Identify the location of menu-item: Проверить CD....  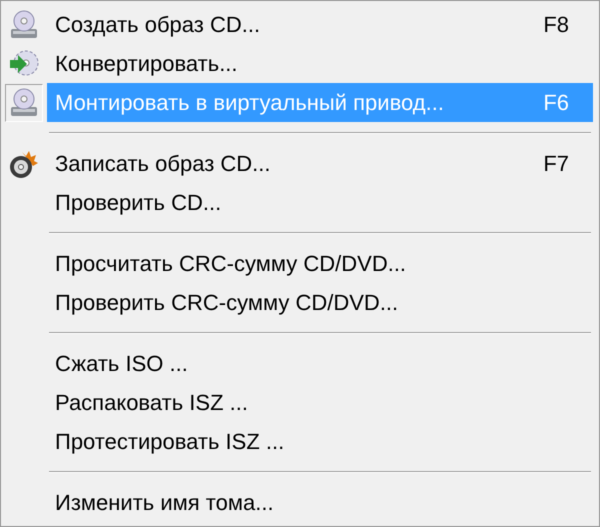
(320, 202).